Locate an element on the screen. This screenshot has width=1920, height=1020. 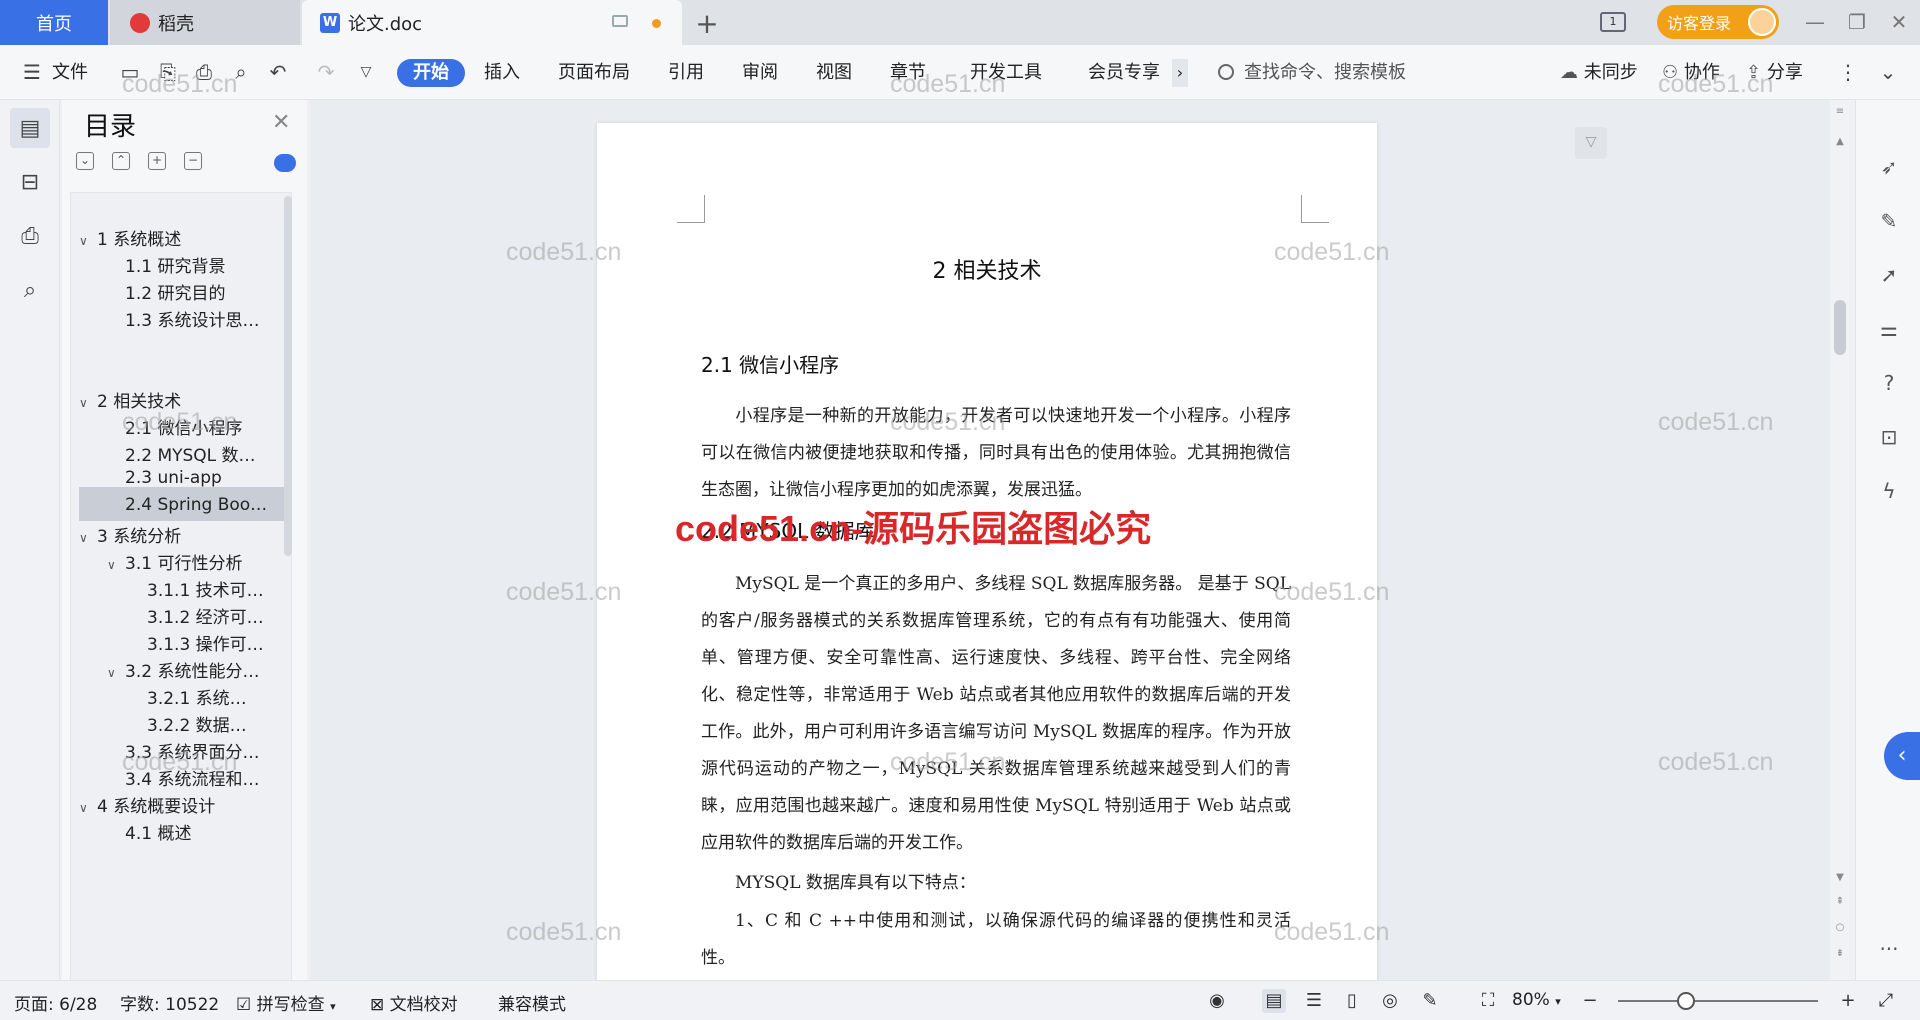
collapse-ribbon-icon: ⌄ is located at coordinates (1888, 72).